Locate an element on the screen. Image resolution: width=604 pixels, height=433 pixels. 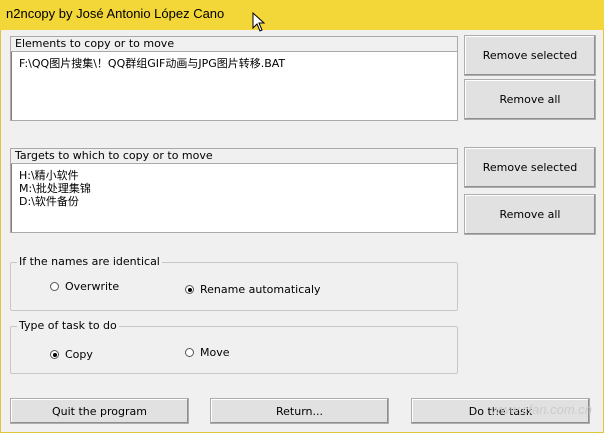
identical-names-group-label: If the names are identical is located at coordinates (89, 261).